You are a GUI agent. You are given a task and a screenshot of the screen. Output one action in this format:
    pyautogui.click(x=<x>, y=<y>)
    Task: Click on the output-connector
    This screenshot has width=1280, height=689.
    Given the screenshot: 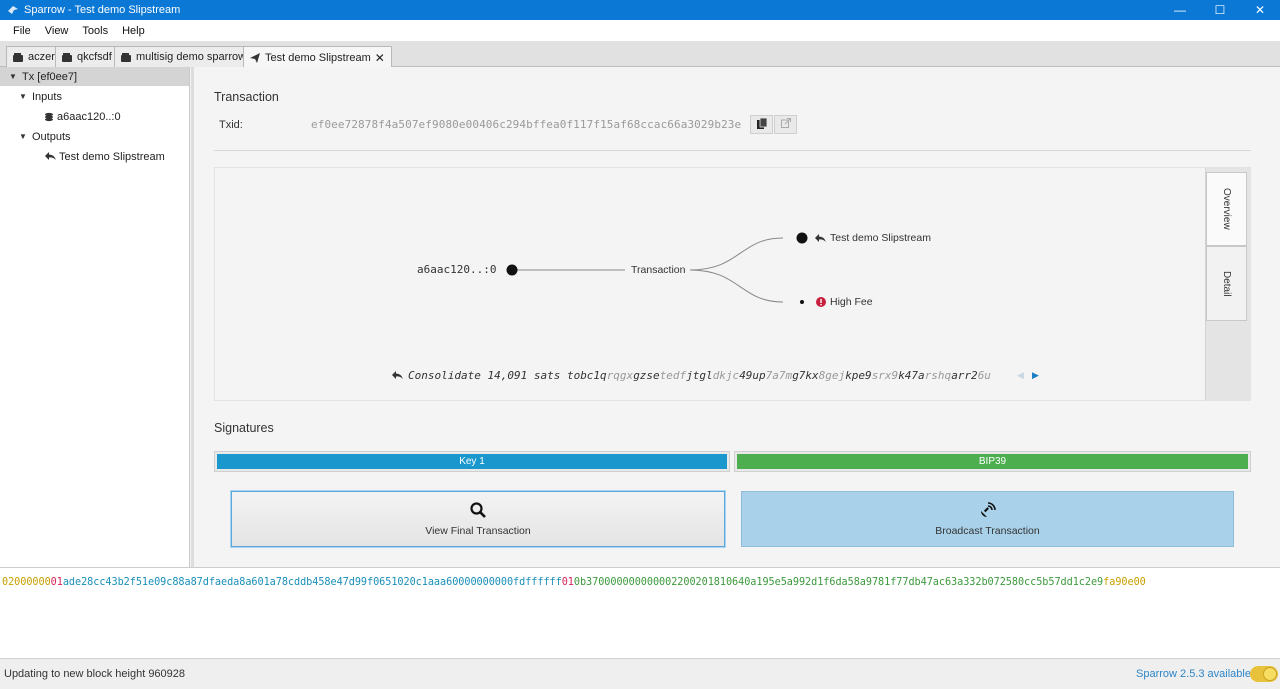 What is the action you would take?
    pyautogui.click(x=736, y=254)
    